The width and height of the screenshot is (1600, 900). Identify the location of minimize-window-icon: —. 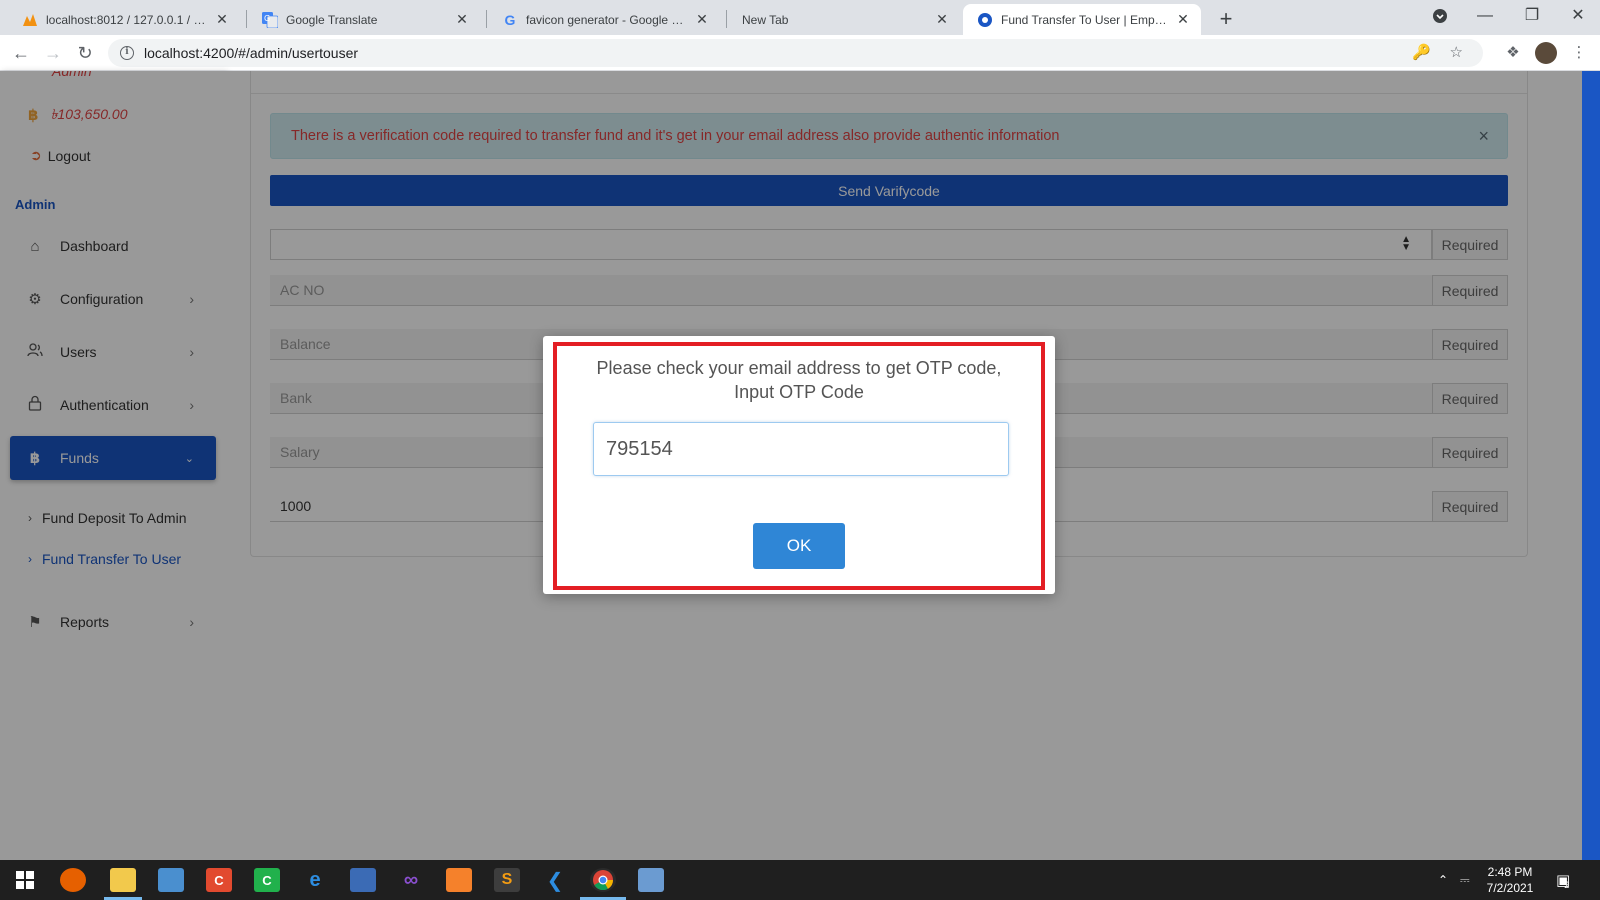
(1485, 16).